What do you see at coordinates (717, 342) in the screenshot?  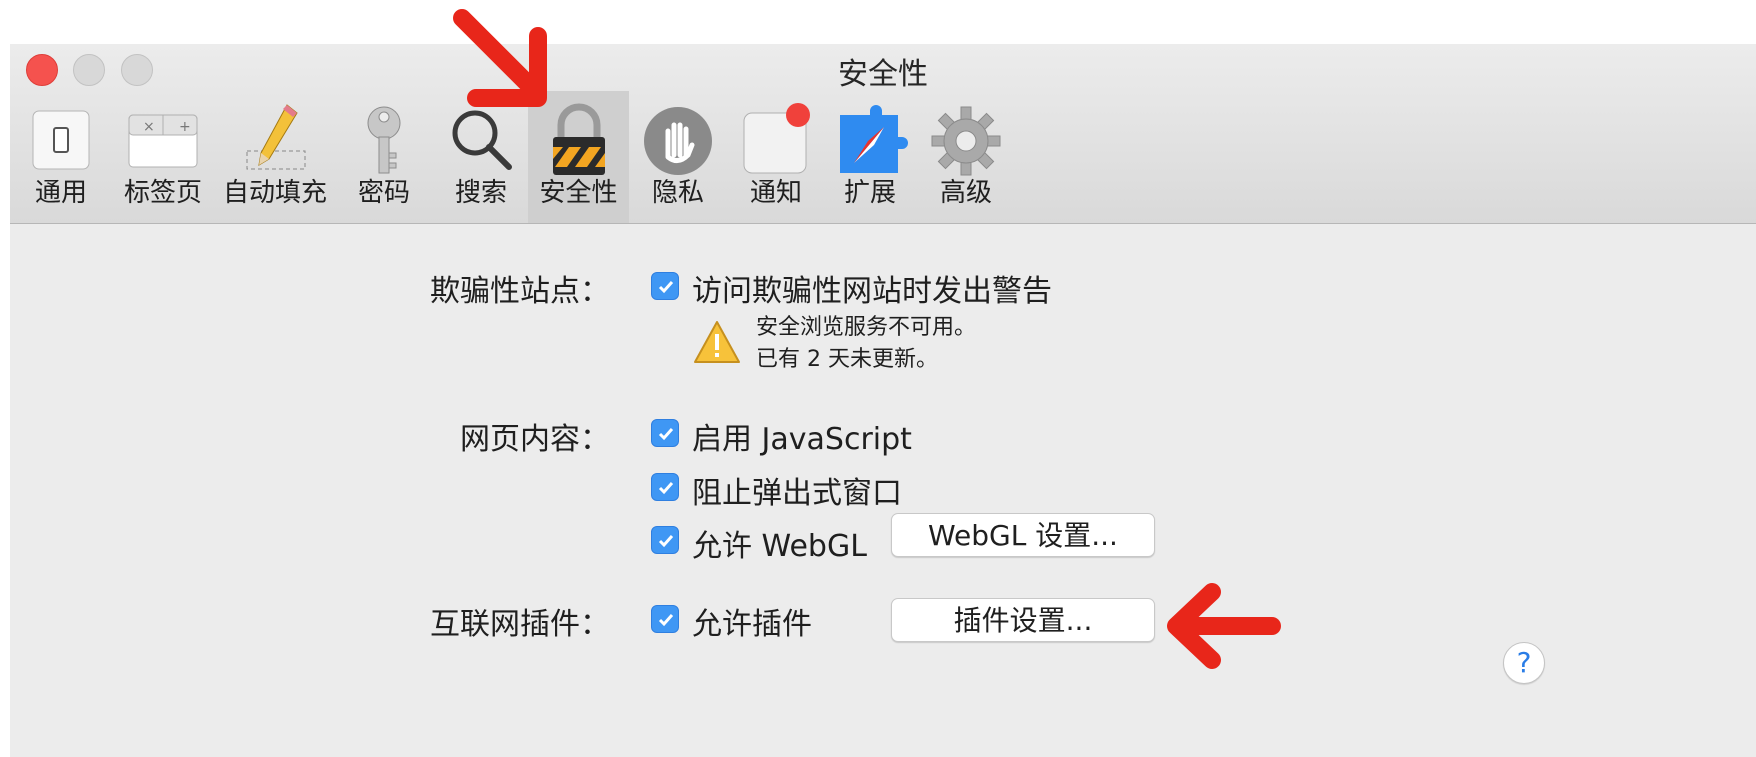 I see `warning-icon` at bounding box center [717, 342].